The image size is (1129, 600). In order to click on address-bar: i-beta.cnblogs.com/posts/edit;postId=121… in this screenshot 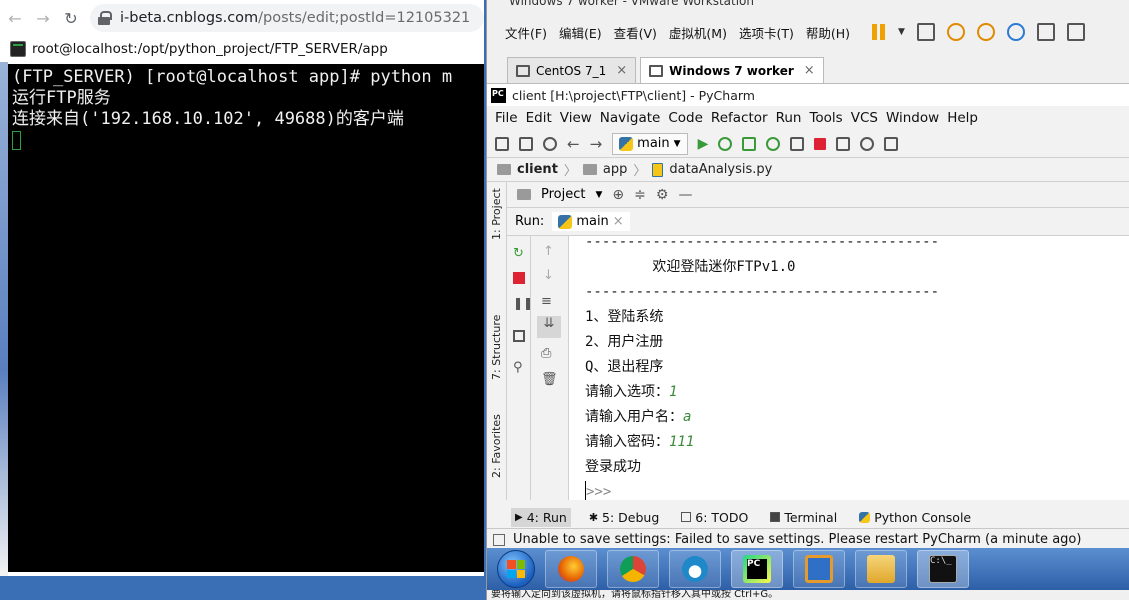, I will do `click(287, 18)`.